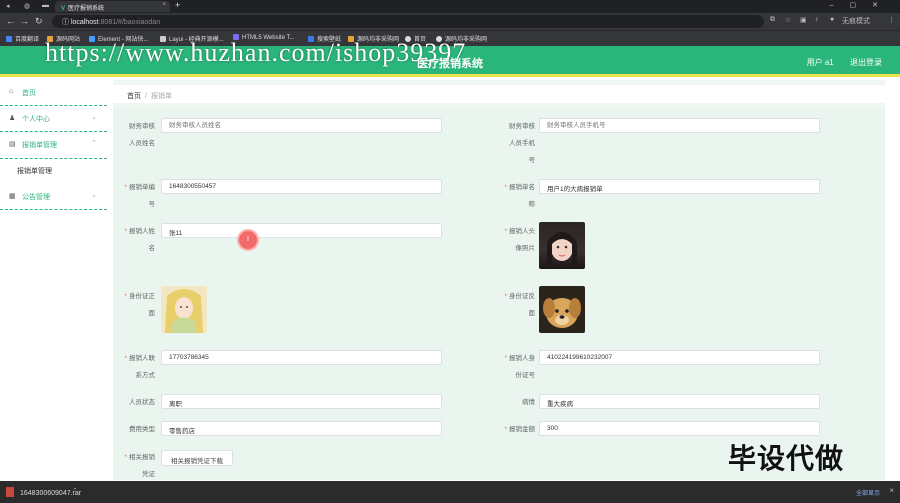  What do you see at coordinates (34, 171) in the screenshot?
I see `sidebar-subitem-reimbursement: 报销单管理` at bounding box center [34, 171].